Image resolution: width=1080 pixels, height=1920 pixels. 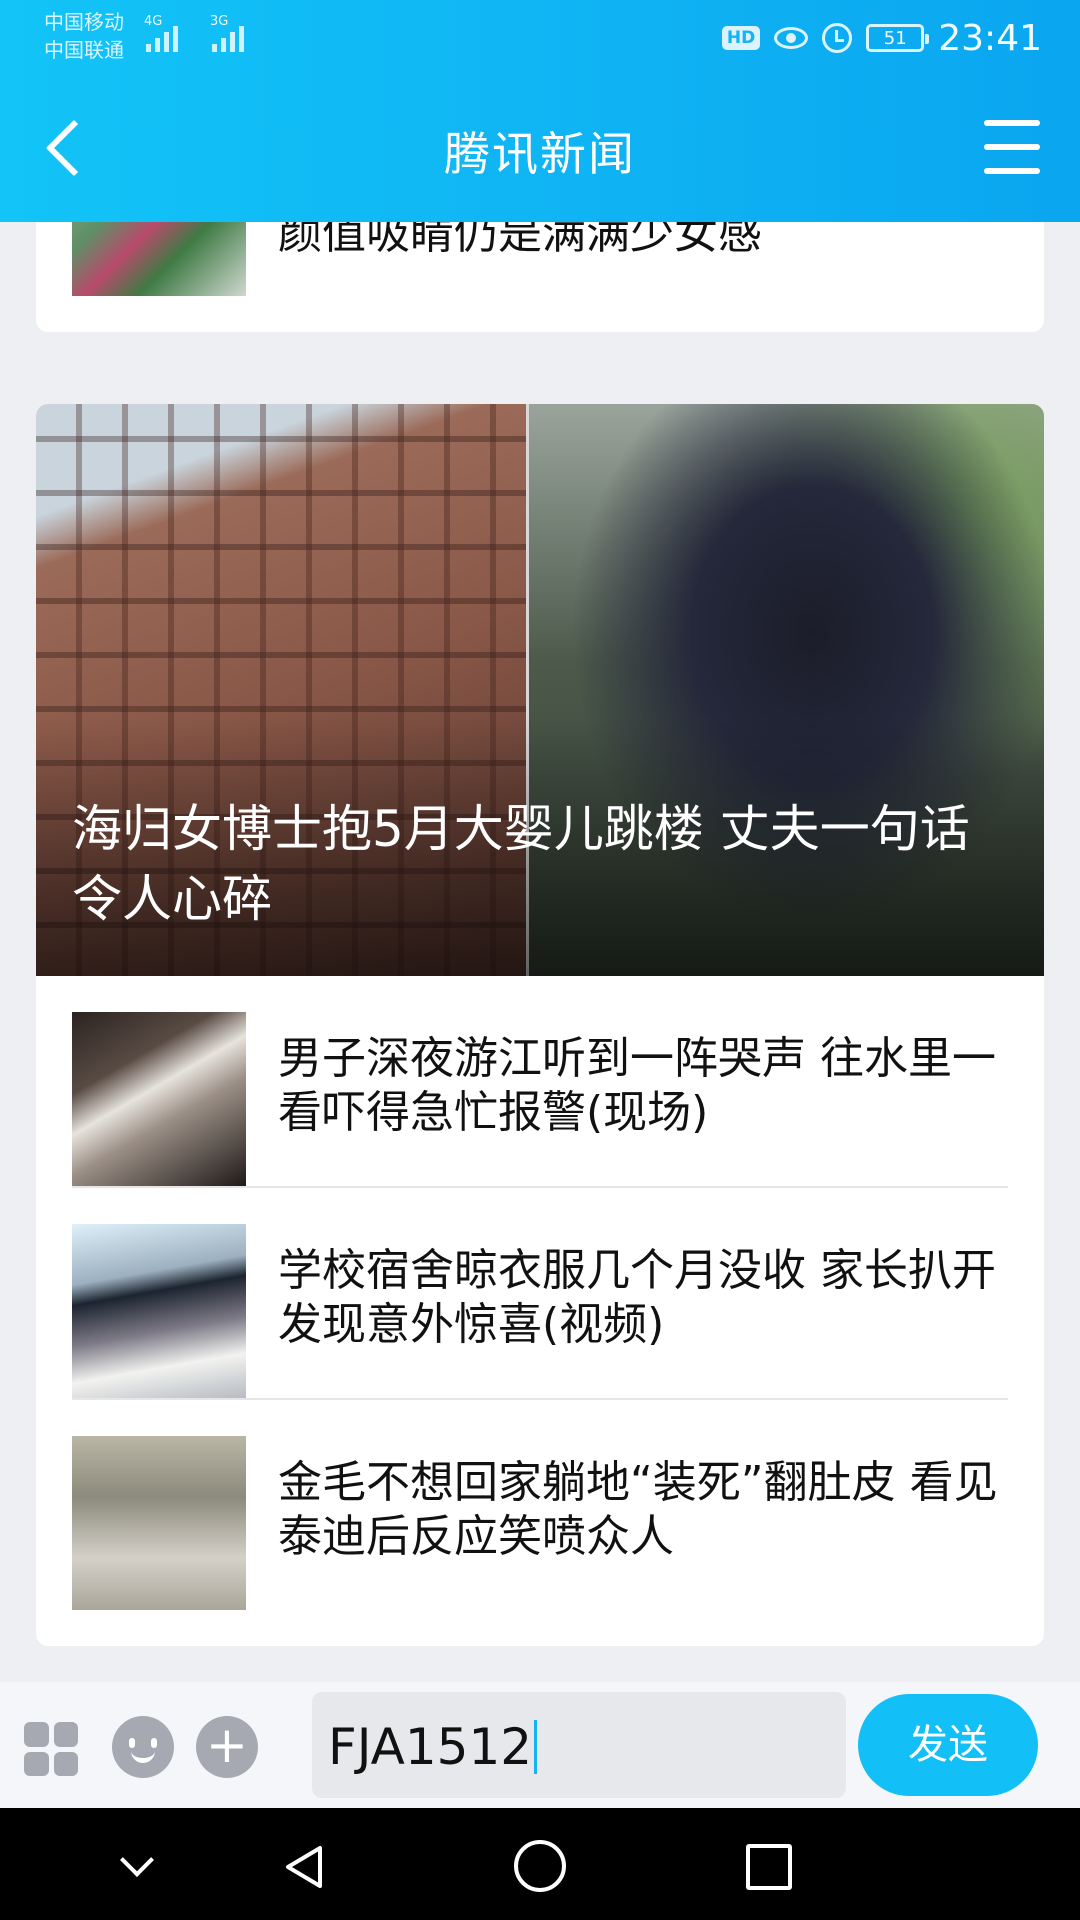 What do you see at coordinates (430, 1747) in the screenshot?
I see `message-input-value: FJA1512` at bounding box center [430, 1747].